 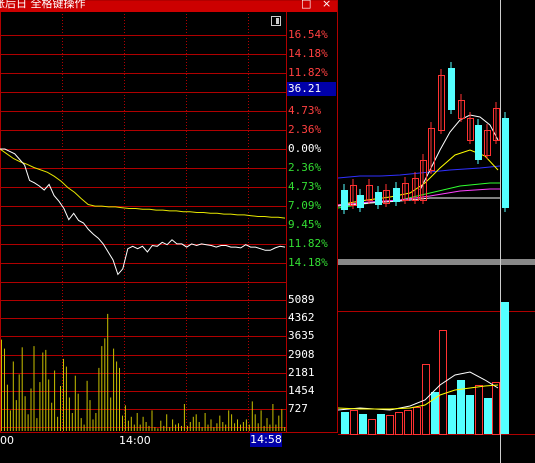 What do you see at coordinates (305, 110) in the screenshot?
I see `percent-label: 4.73%` at bounding box center [305, 110].